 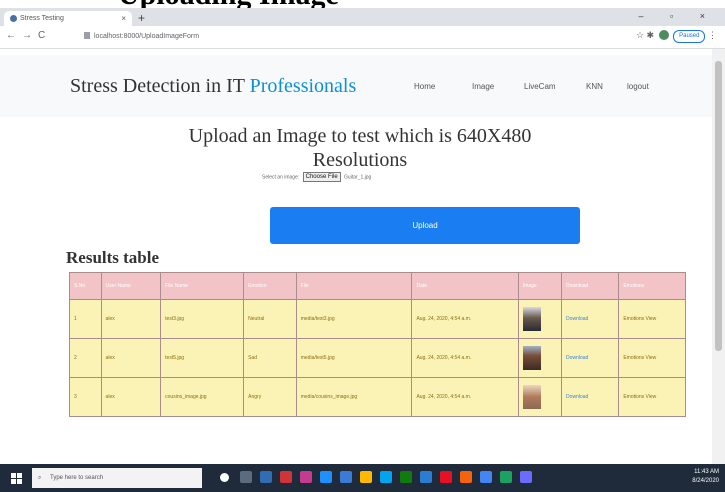 I want to click on scrollbar-thumb, so click(x=718, y=206).